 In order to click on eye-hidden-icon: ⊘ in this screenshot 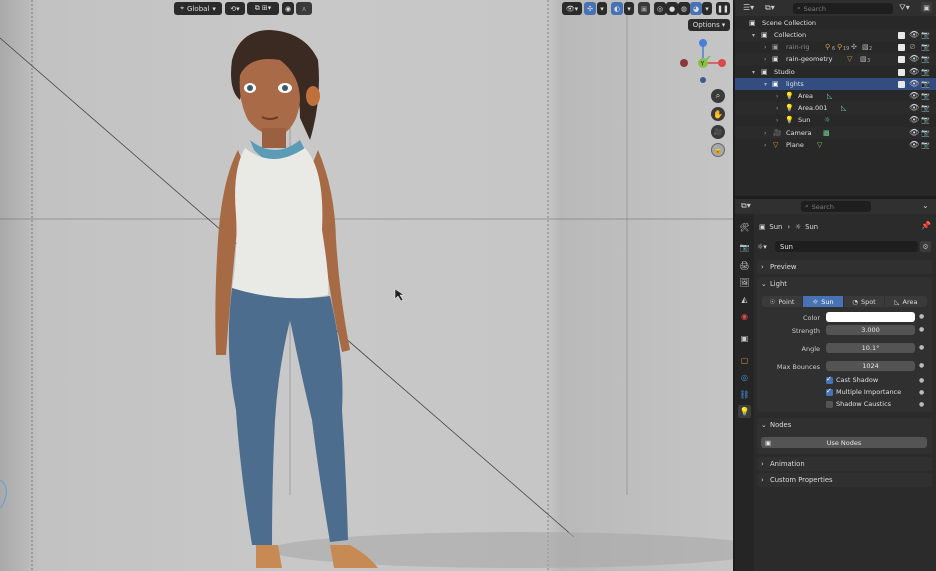, I will do `click(912, 46)`.